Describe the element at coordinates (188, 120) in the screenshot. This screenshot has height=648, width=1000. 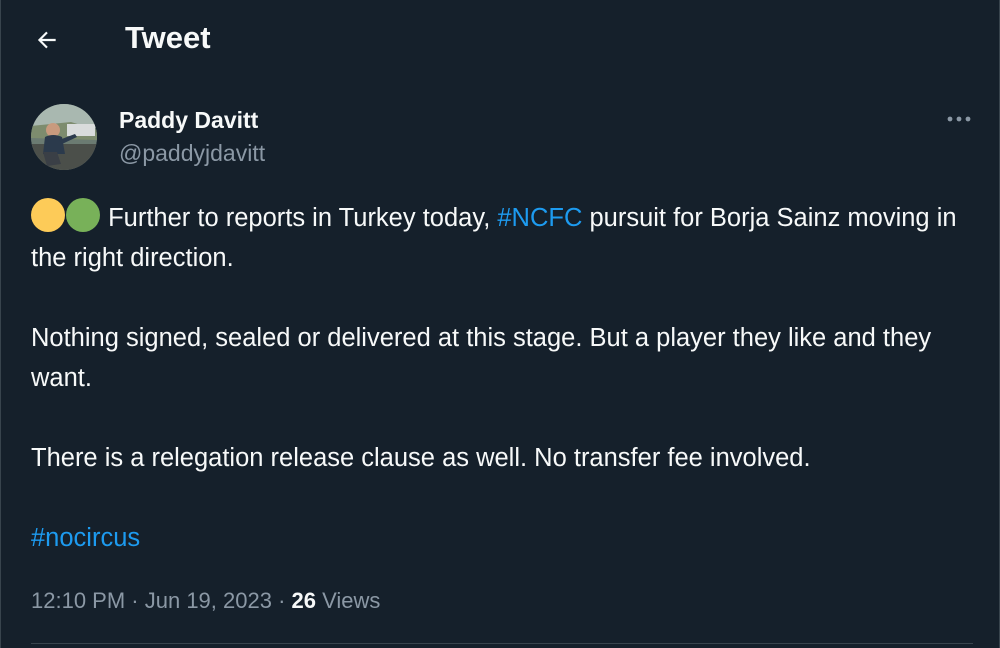
I see `author-name: Paddy Davitt` at that location.